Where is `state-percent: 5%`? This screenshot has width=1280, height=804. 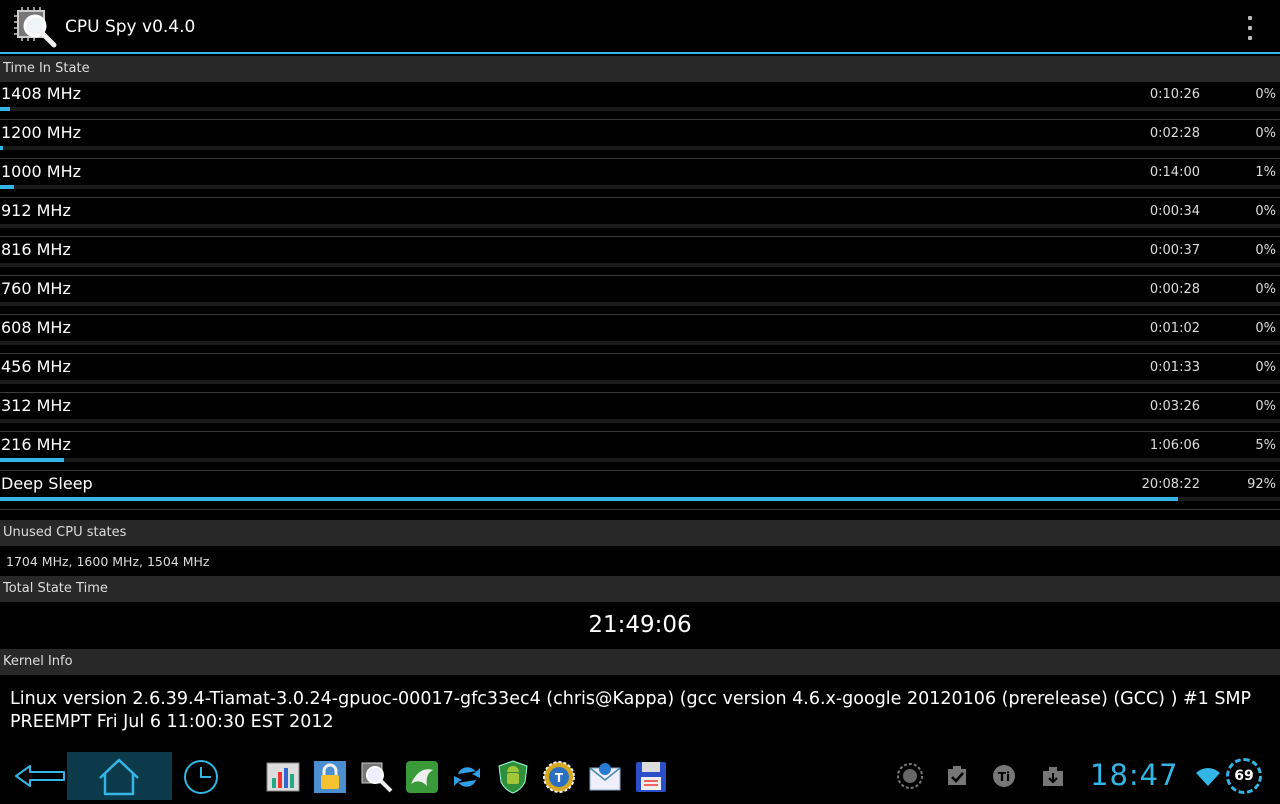
state-percent: 5% is located at coordinates (1265, 445).